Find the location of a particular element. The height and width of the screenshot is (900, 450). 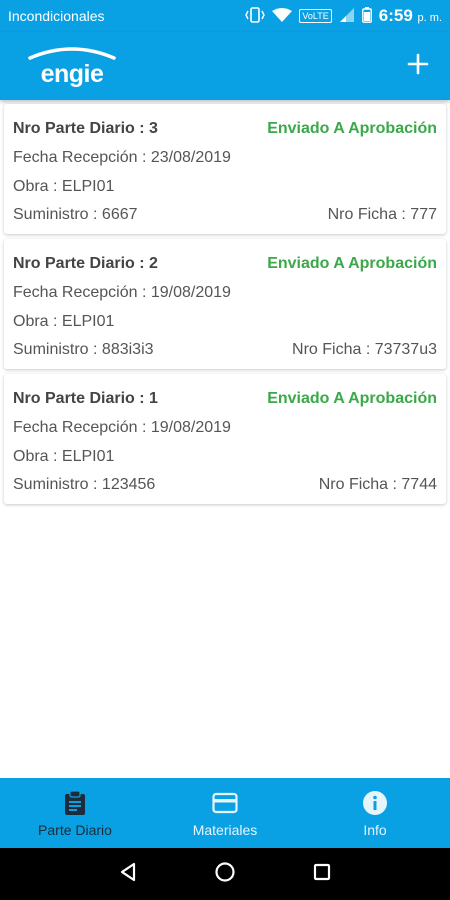

tab-parte-diario: Parte Diario is located at coordinates (75, 813).